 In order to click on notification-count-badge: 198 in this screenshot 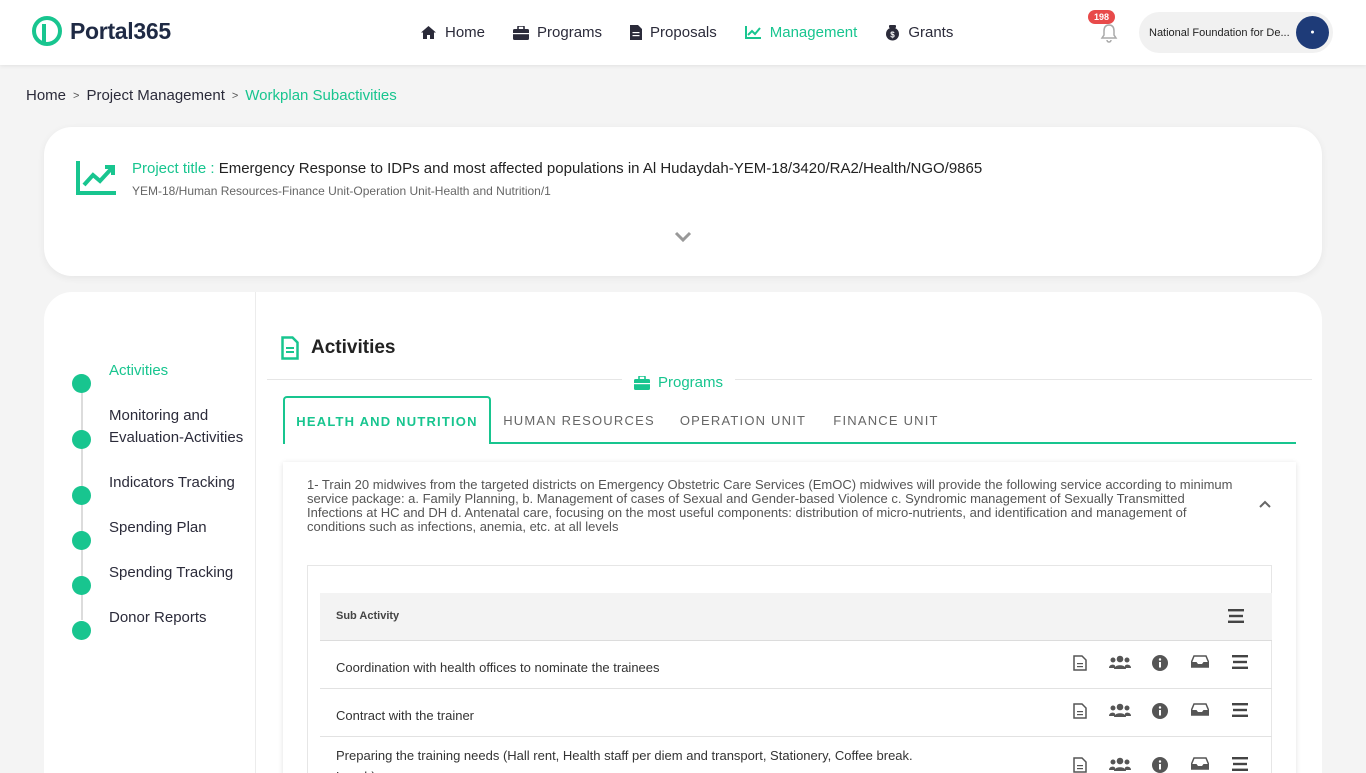, I will do `click(1102, 17)`.